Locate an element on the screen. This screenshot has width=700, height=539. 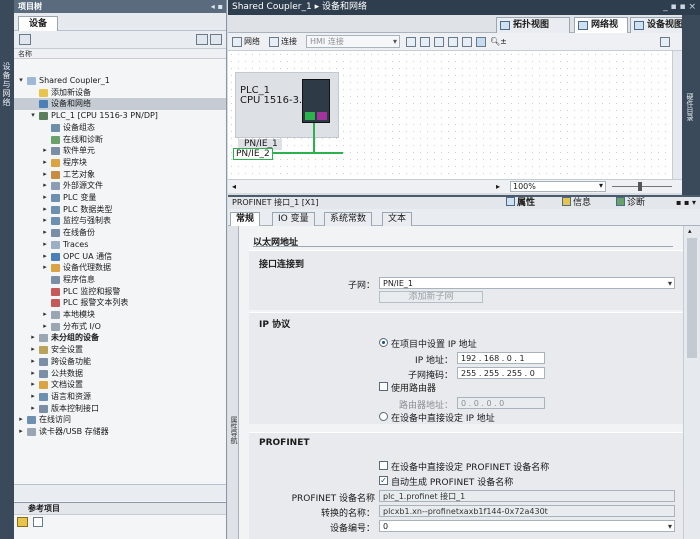
tree-item-languages: ▸ 语言和资源 is located at coordinates (120, 397).